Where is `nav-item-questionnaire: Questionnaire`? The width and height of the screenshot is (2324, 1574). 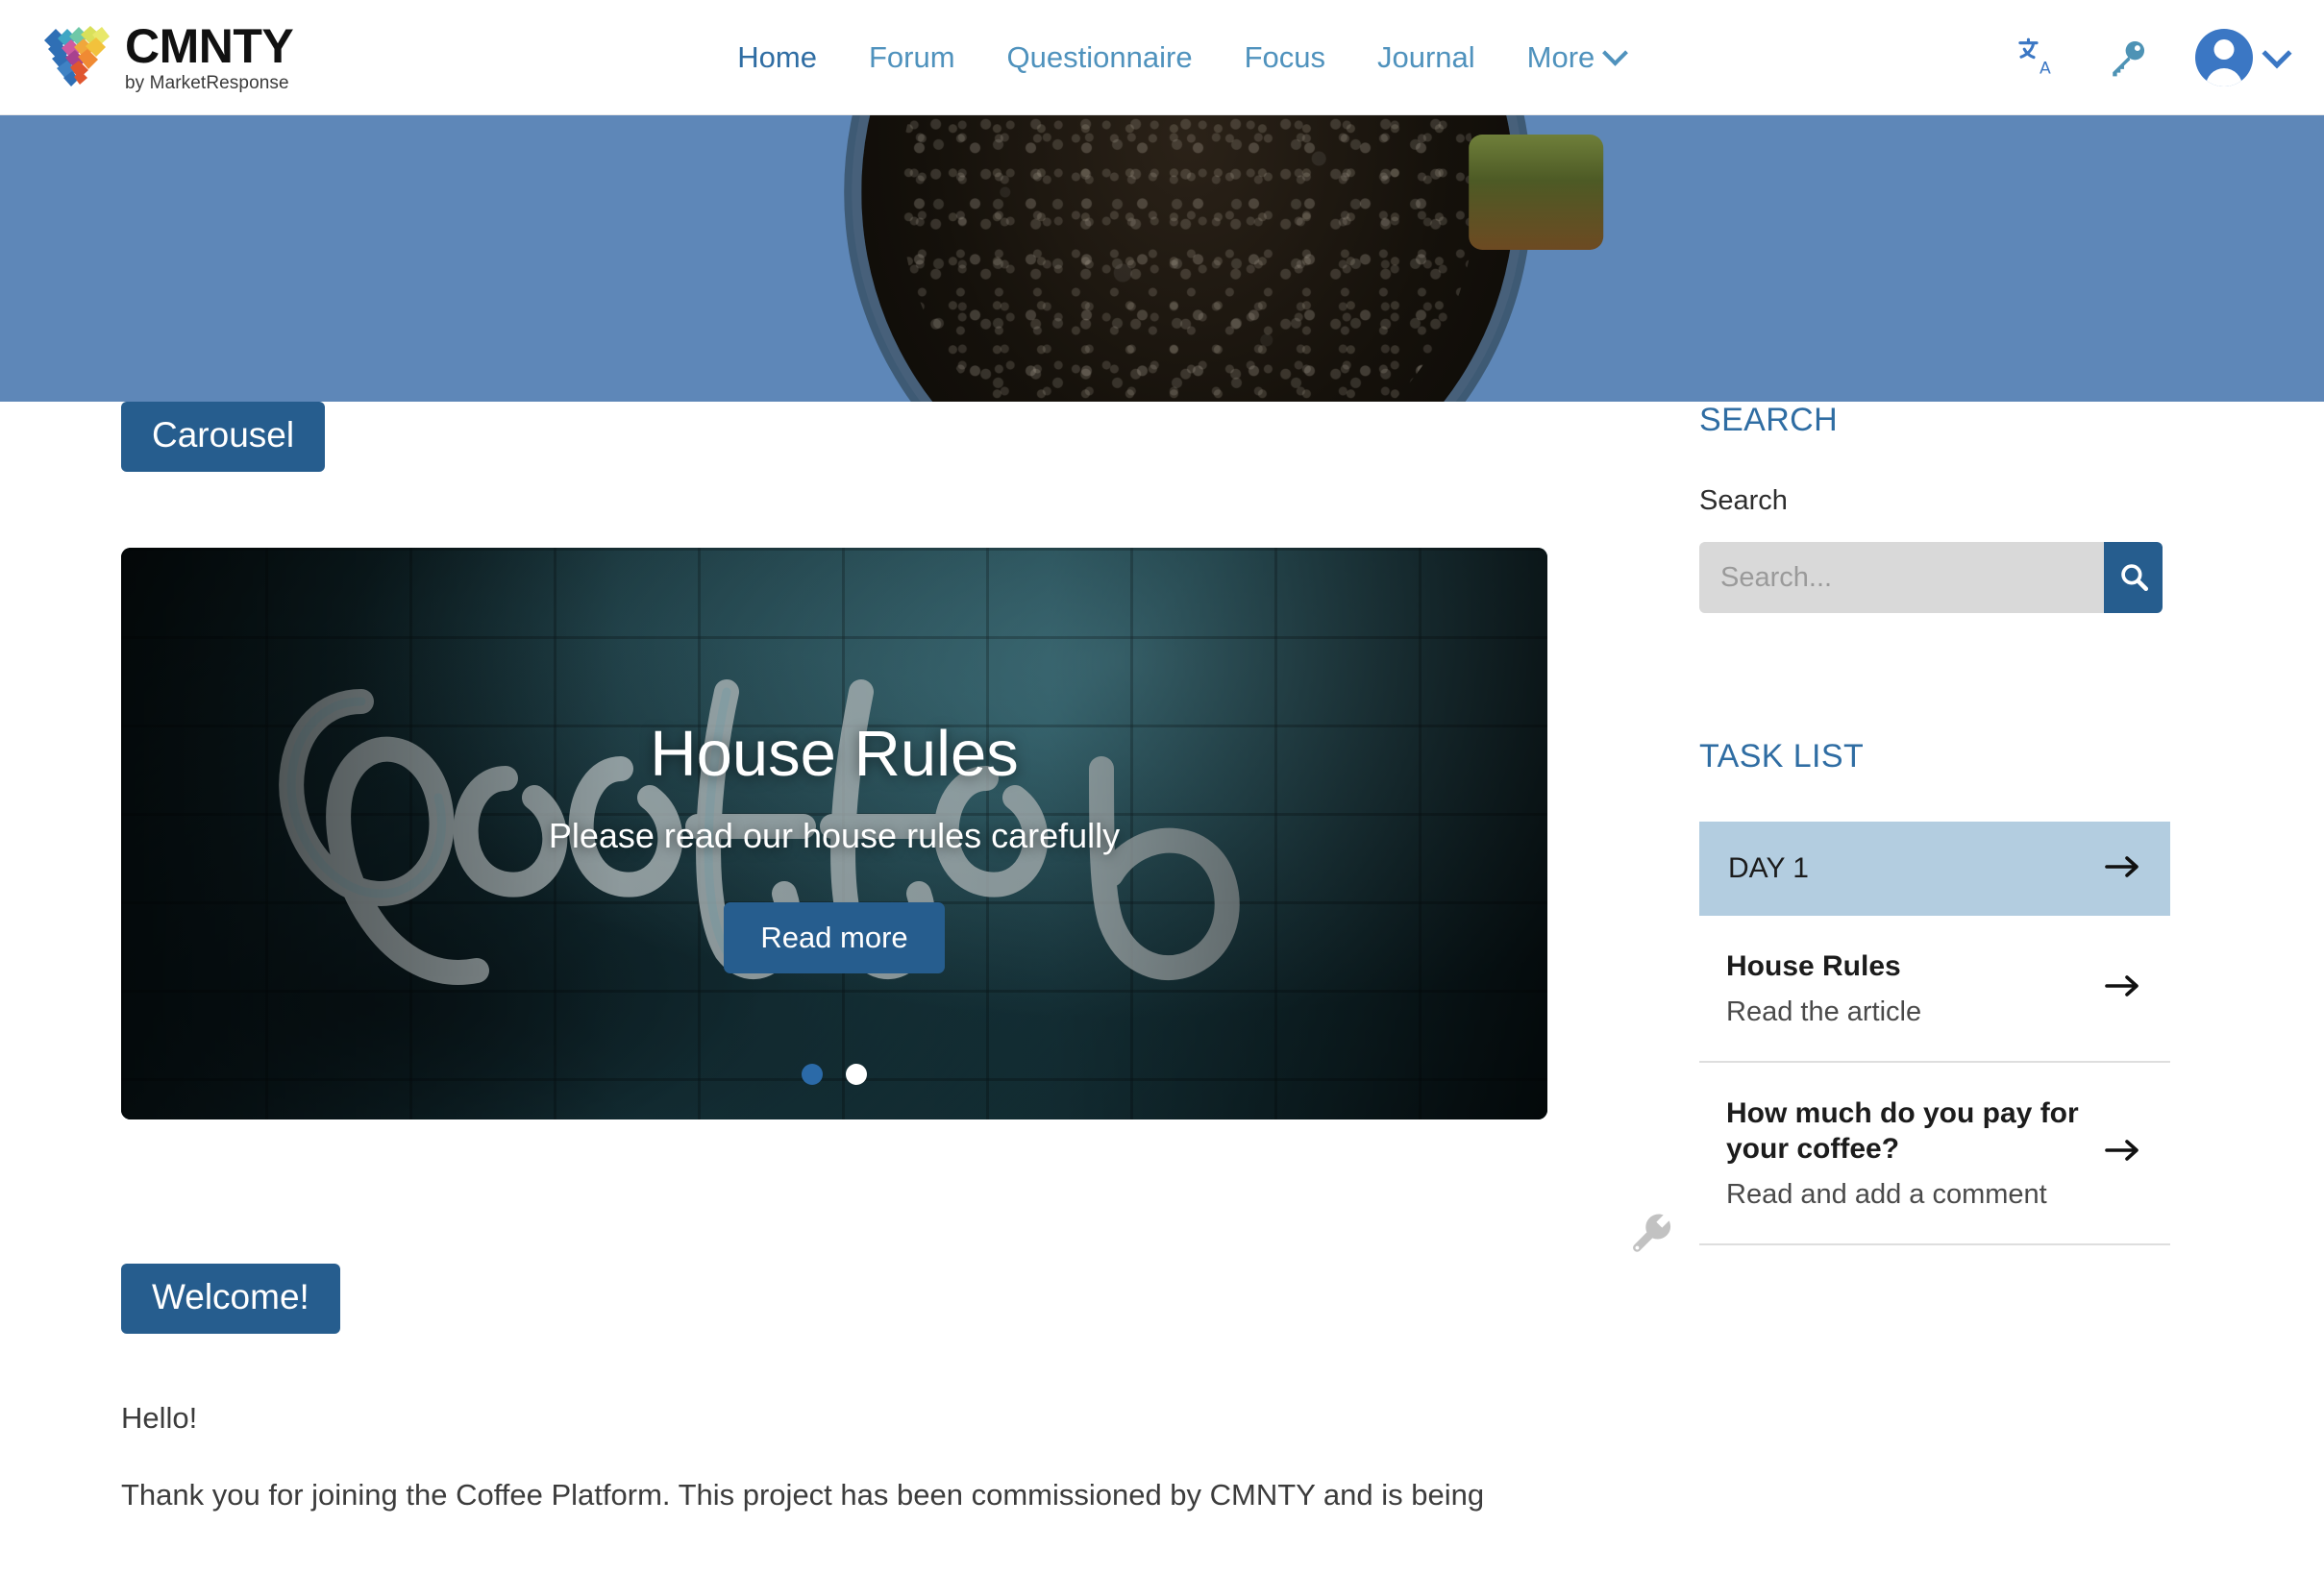 nav-item-questionnaire: Questionnaire is located at coordinates (1100, 57).